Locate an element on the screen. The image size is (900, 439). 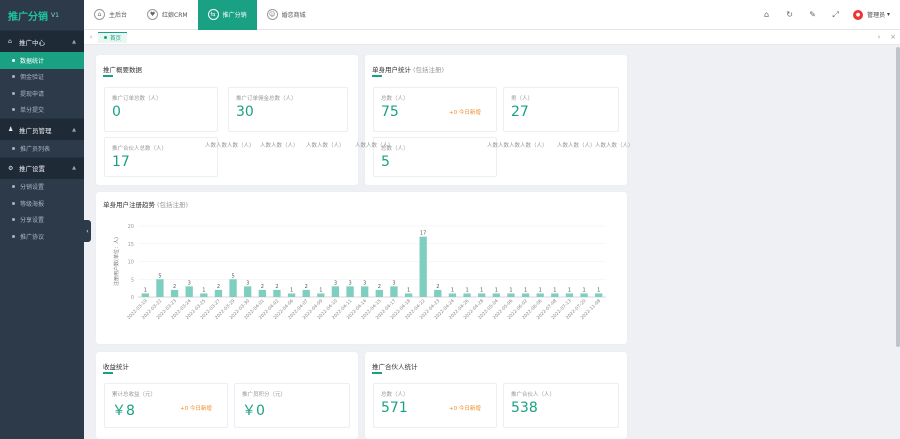
sidebar-group-label: 推广设置 is located at coordinates (32, 169).